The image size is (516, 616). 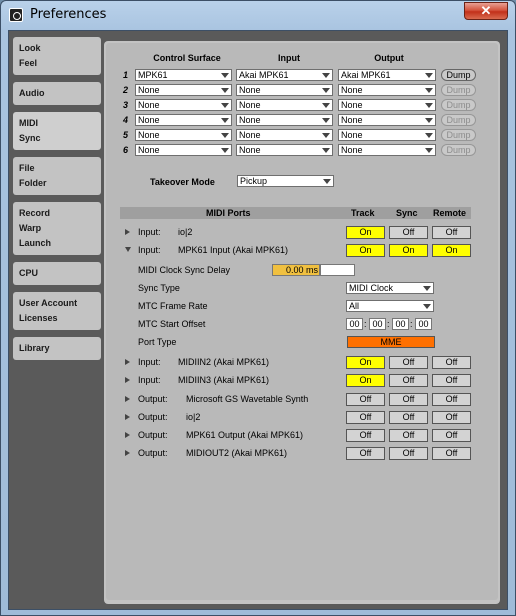 I want to click on sidebar-group: CPU, so click(x=57, y=273).